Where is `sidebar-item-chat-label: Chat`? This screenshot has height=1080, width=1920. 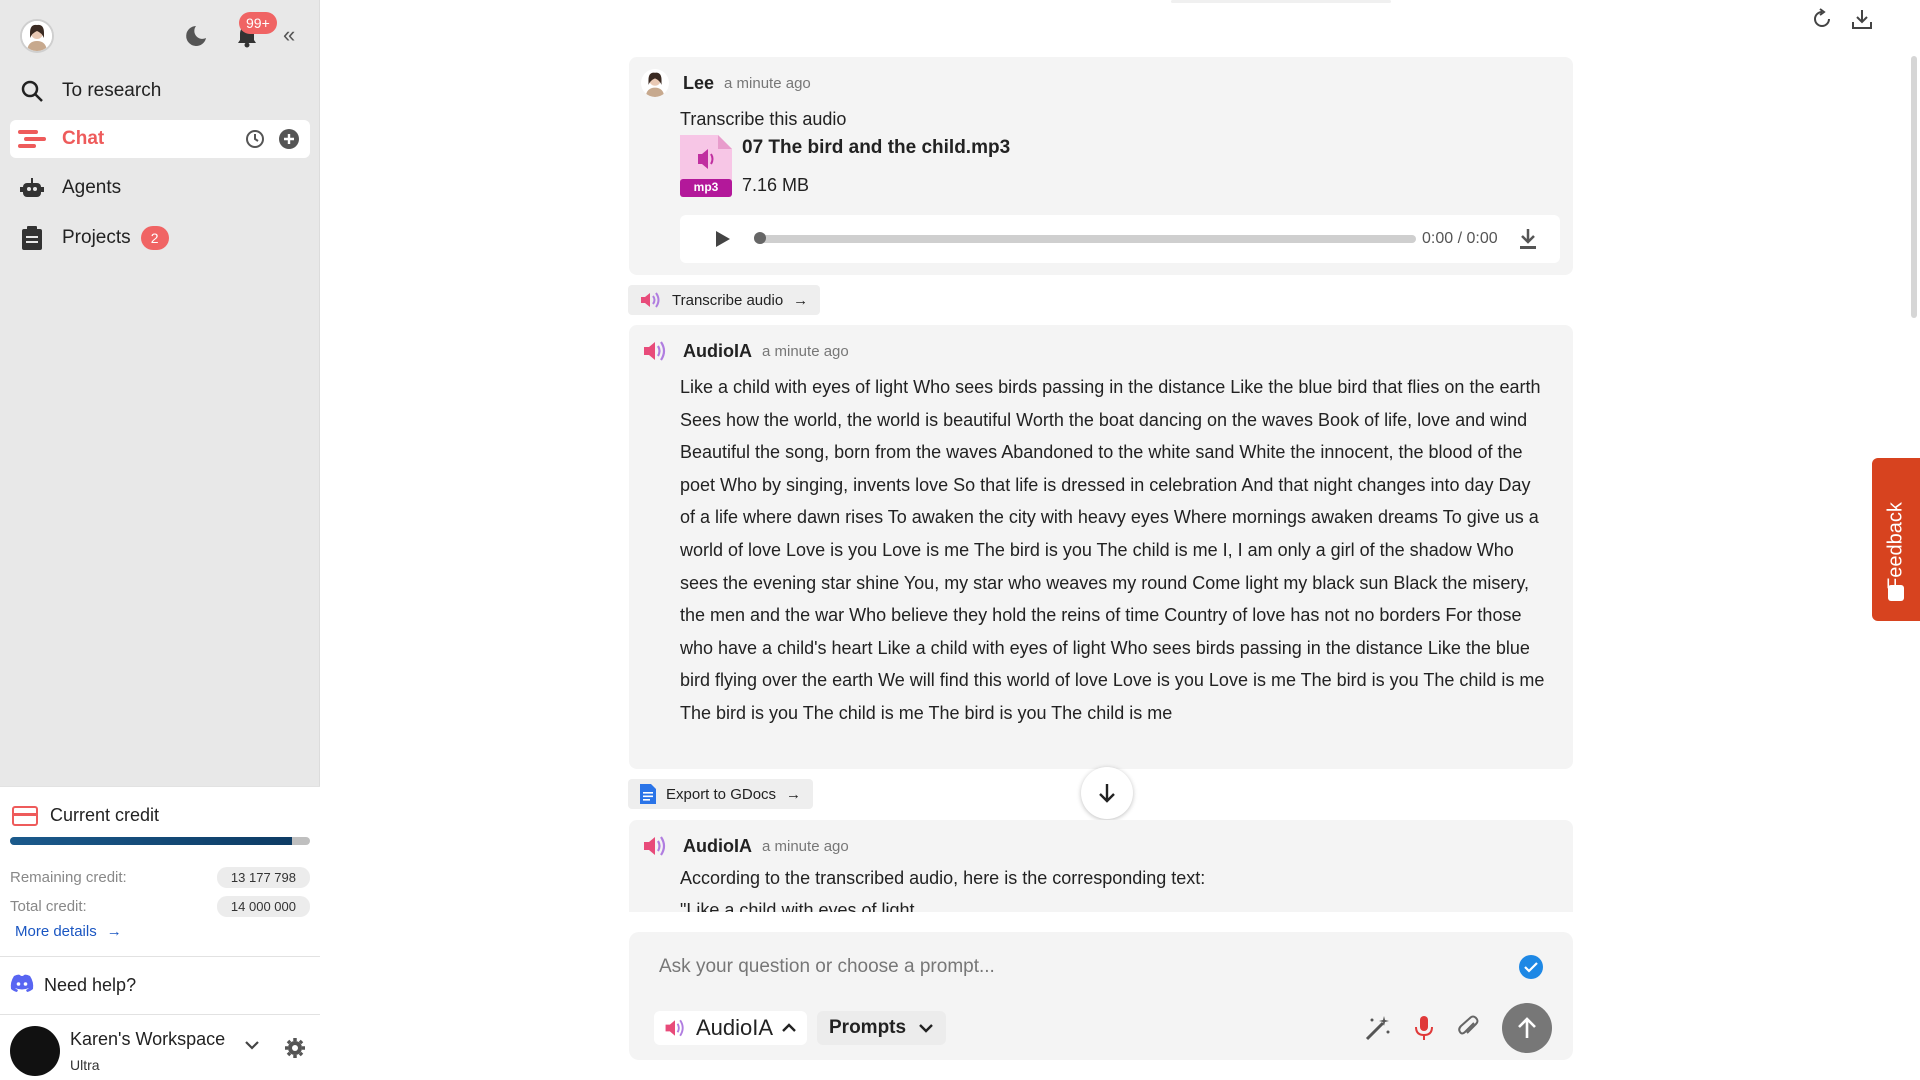
sidebar-item-chat-label: Chat is located at coordinates (83, 138).